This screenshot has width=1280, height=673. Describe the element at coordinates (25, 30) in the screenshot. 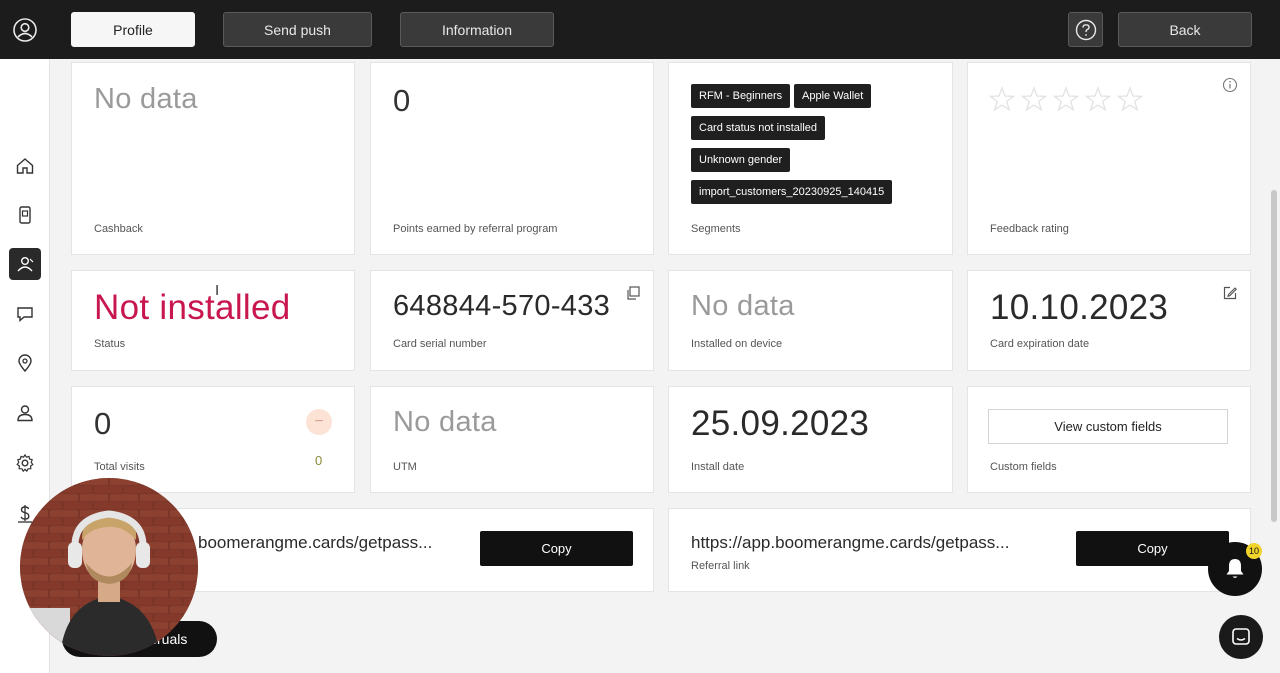

I see `user-circle-icon` at that location.